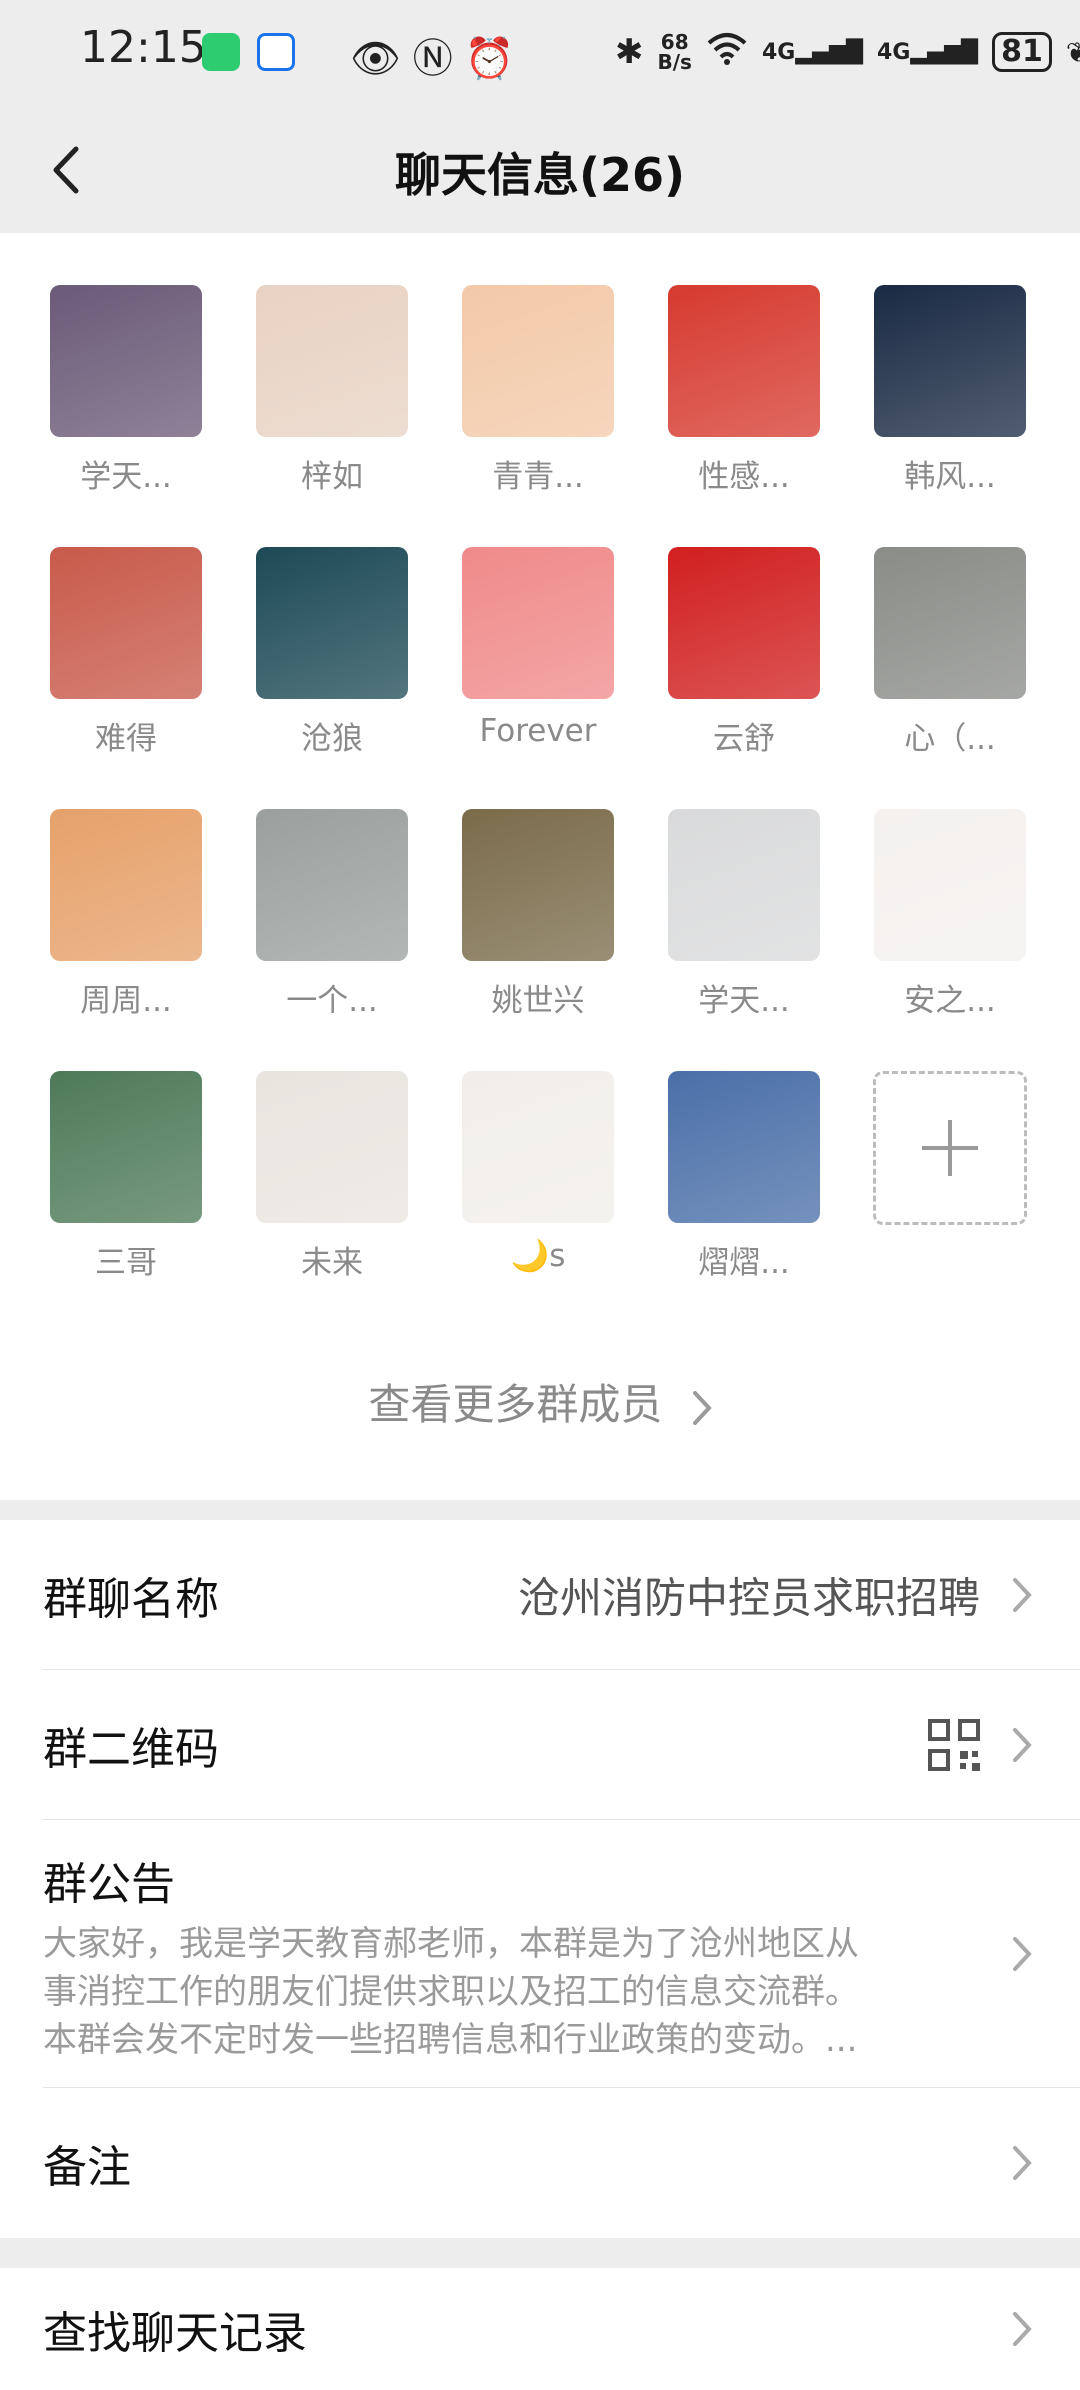  Describe the element at coordinates (674, 62) in the screenshot. I see `net-speed-unit: B/s` at that location.